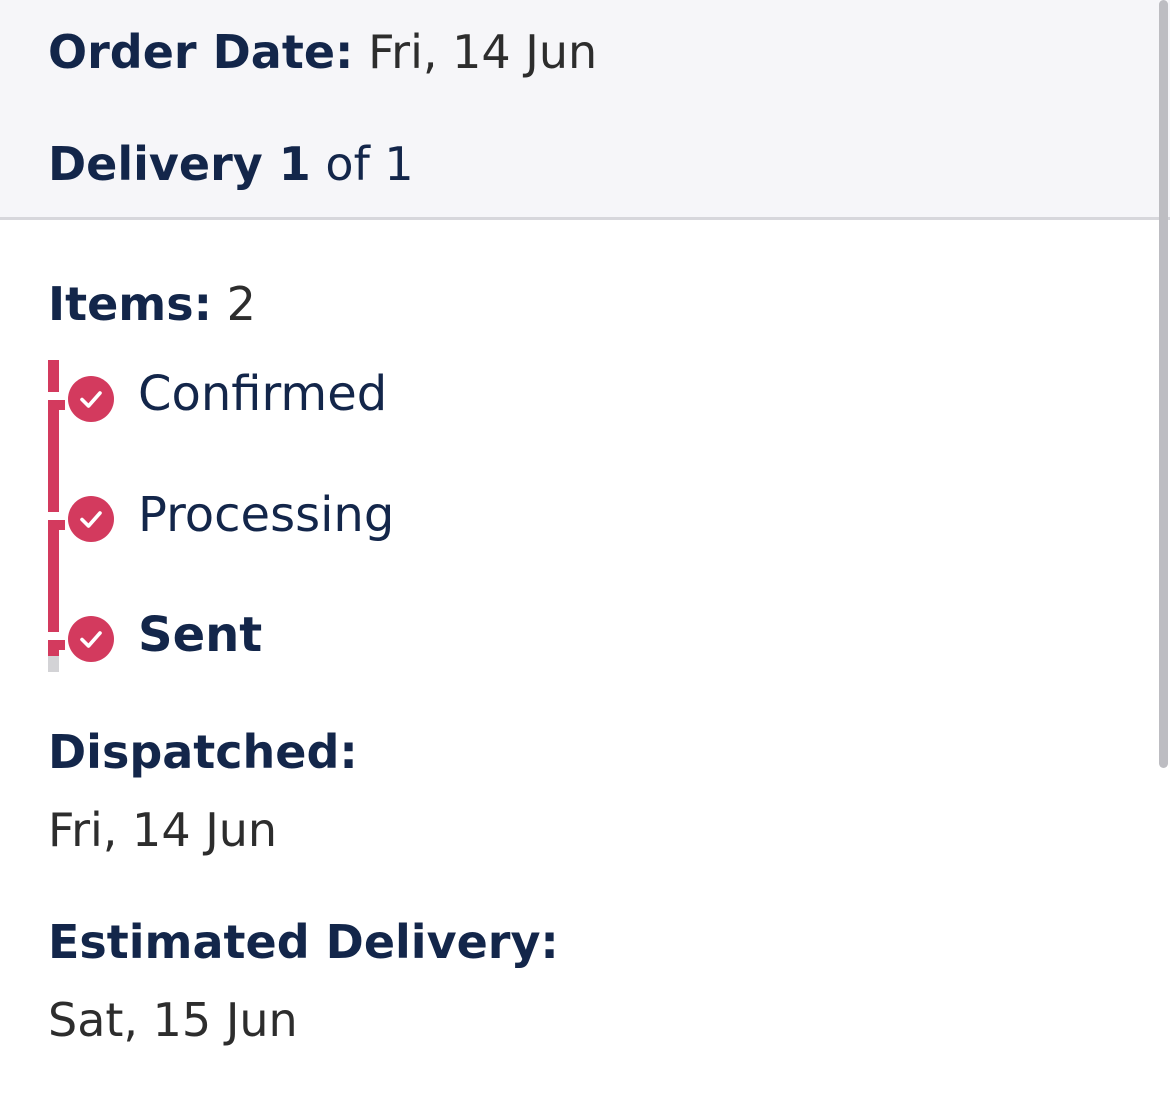 This screenshot has height=1097, width=1170. What do you see at coordinates (179, 164) in the screenshot?
I see `delivery-label: Delivery 1` at bounding box center [179, 164].